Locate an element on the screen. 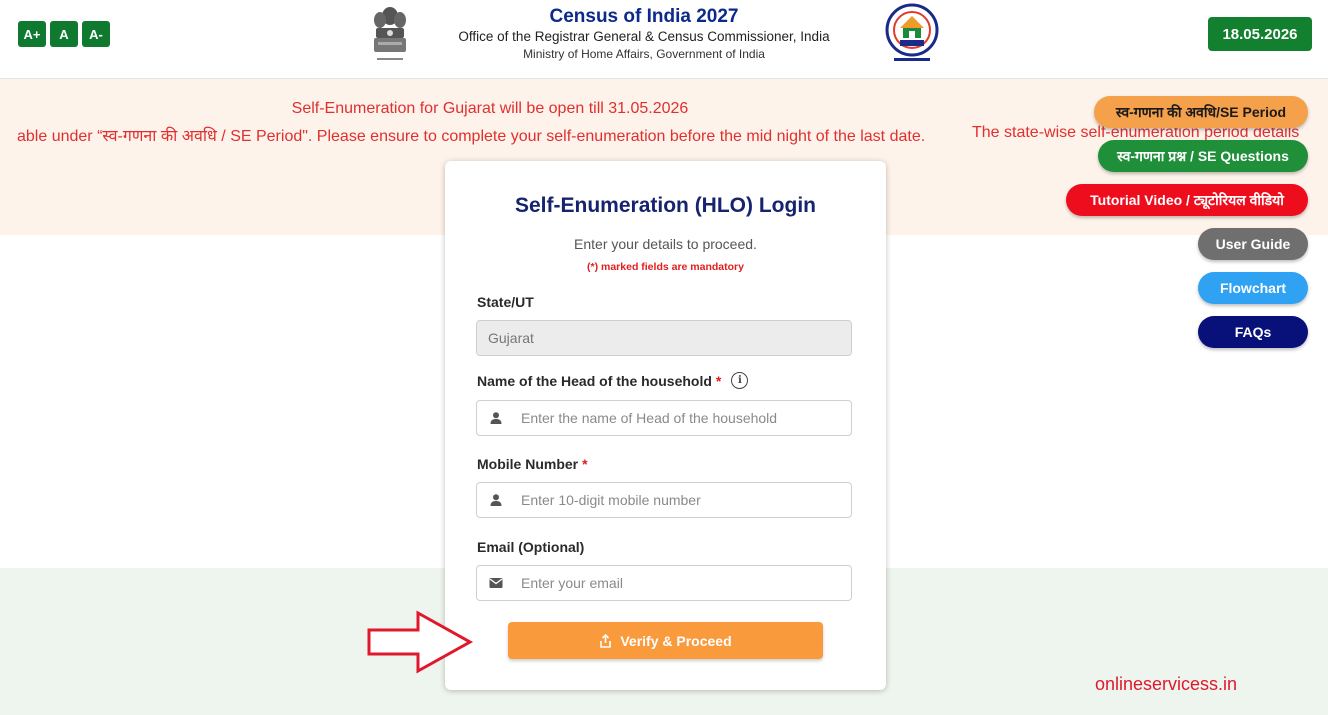 The height and width of the screenshot is (715, 1328). census-logo-icon is located at coordinates (912, 32).